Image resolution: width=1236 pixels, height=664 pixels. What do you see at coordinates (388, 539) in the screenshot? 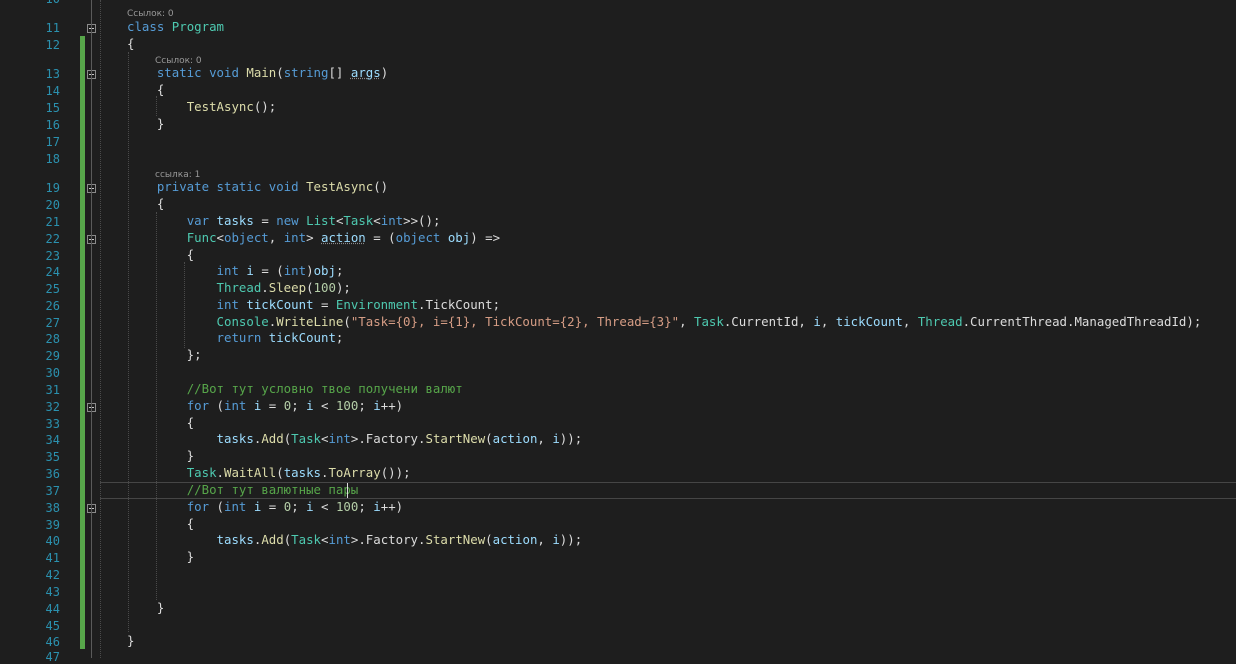
I see `code-token: >.Factory.` at bounding box center [388, 539].